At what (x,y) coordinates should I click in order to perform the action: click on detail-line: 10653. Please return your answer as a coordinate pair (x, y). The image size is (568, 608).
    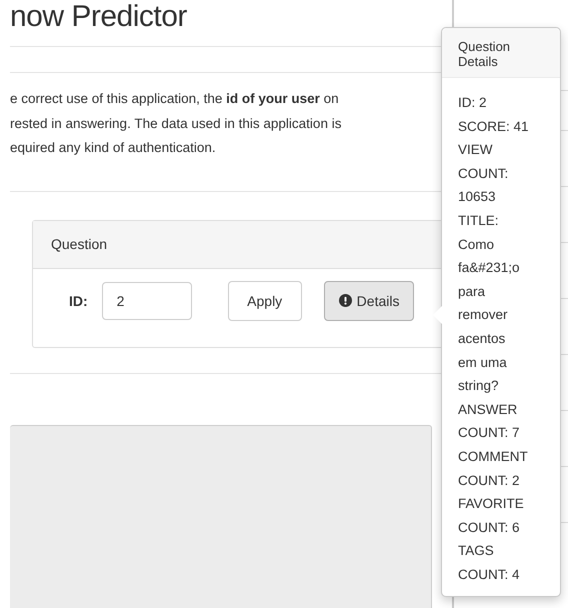
    Looking at the image, I should click on (477, 197).